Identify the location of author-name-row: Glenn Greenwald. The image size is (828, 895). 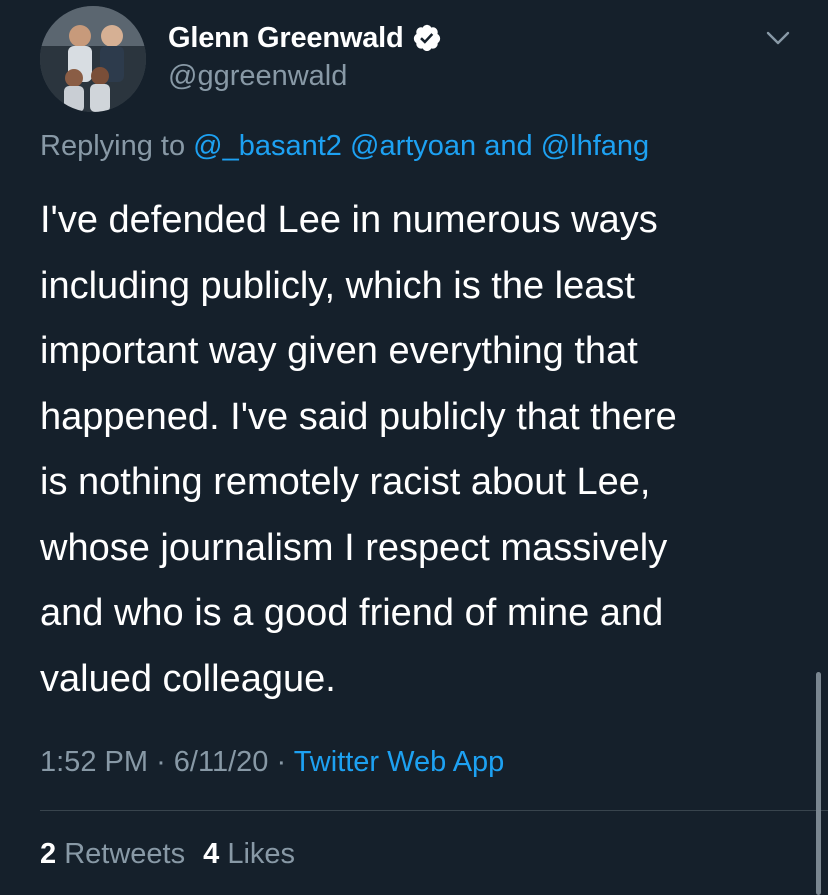
(305, 38).